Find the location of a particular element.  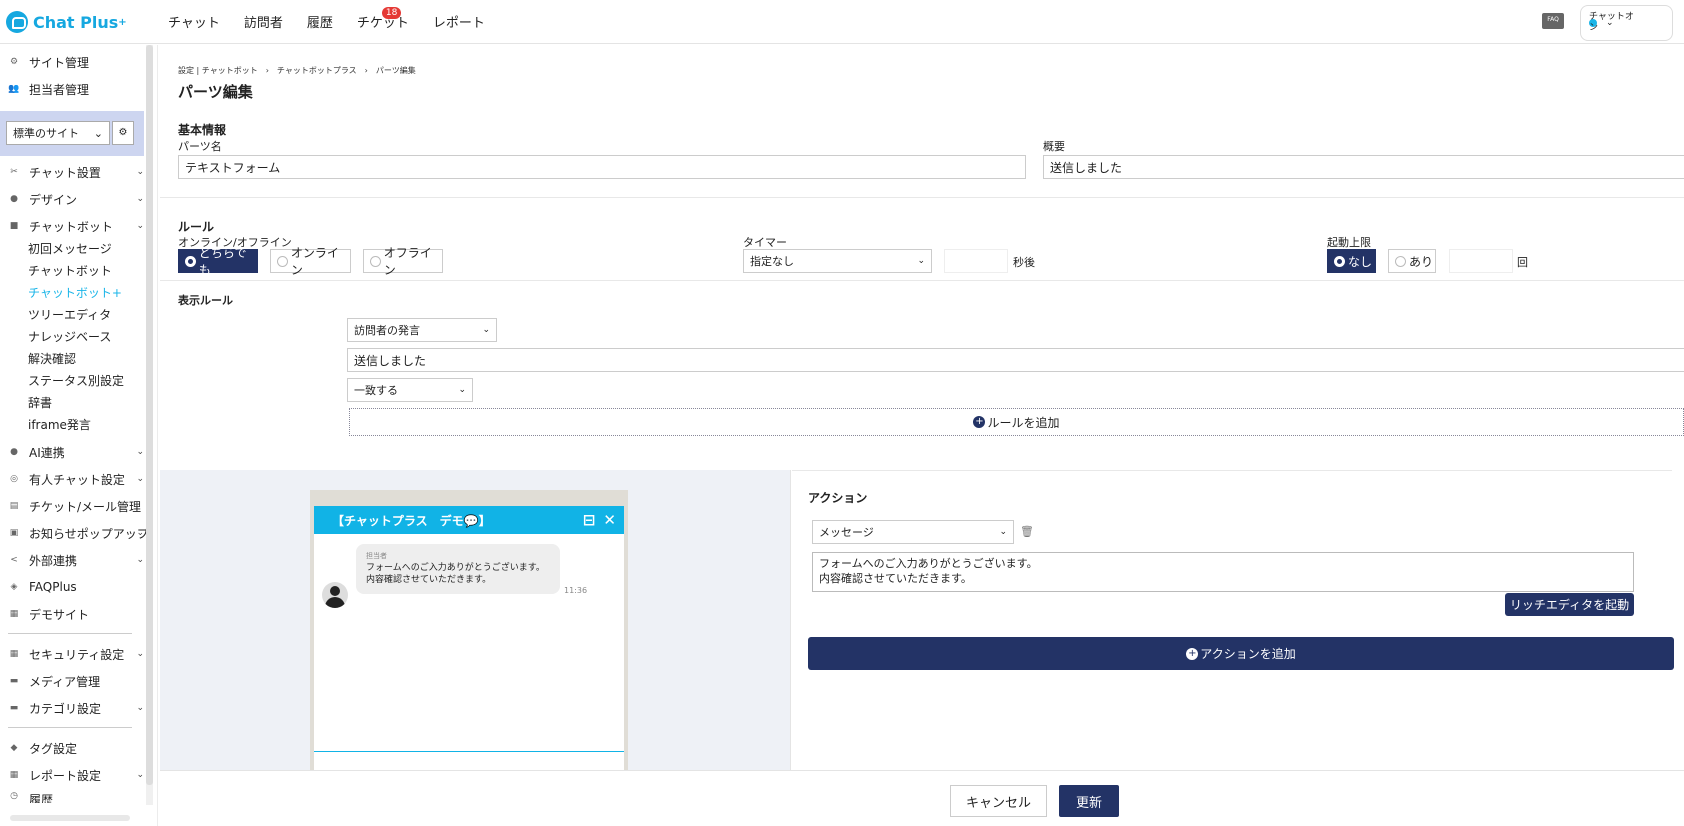

nav-visitors: 訪問者 is located at coordinates (263, 21).